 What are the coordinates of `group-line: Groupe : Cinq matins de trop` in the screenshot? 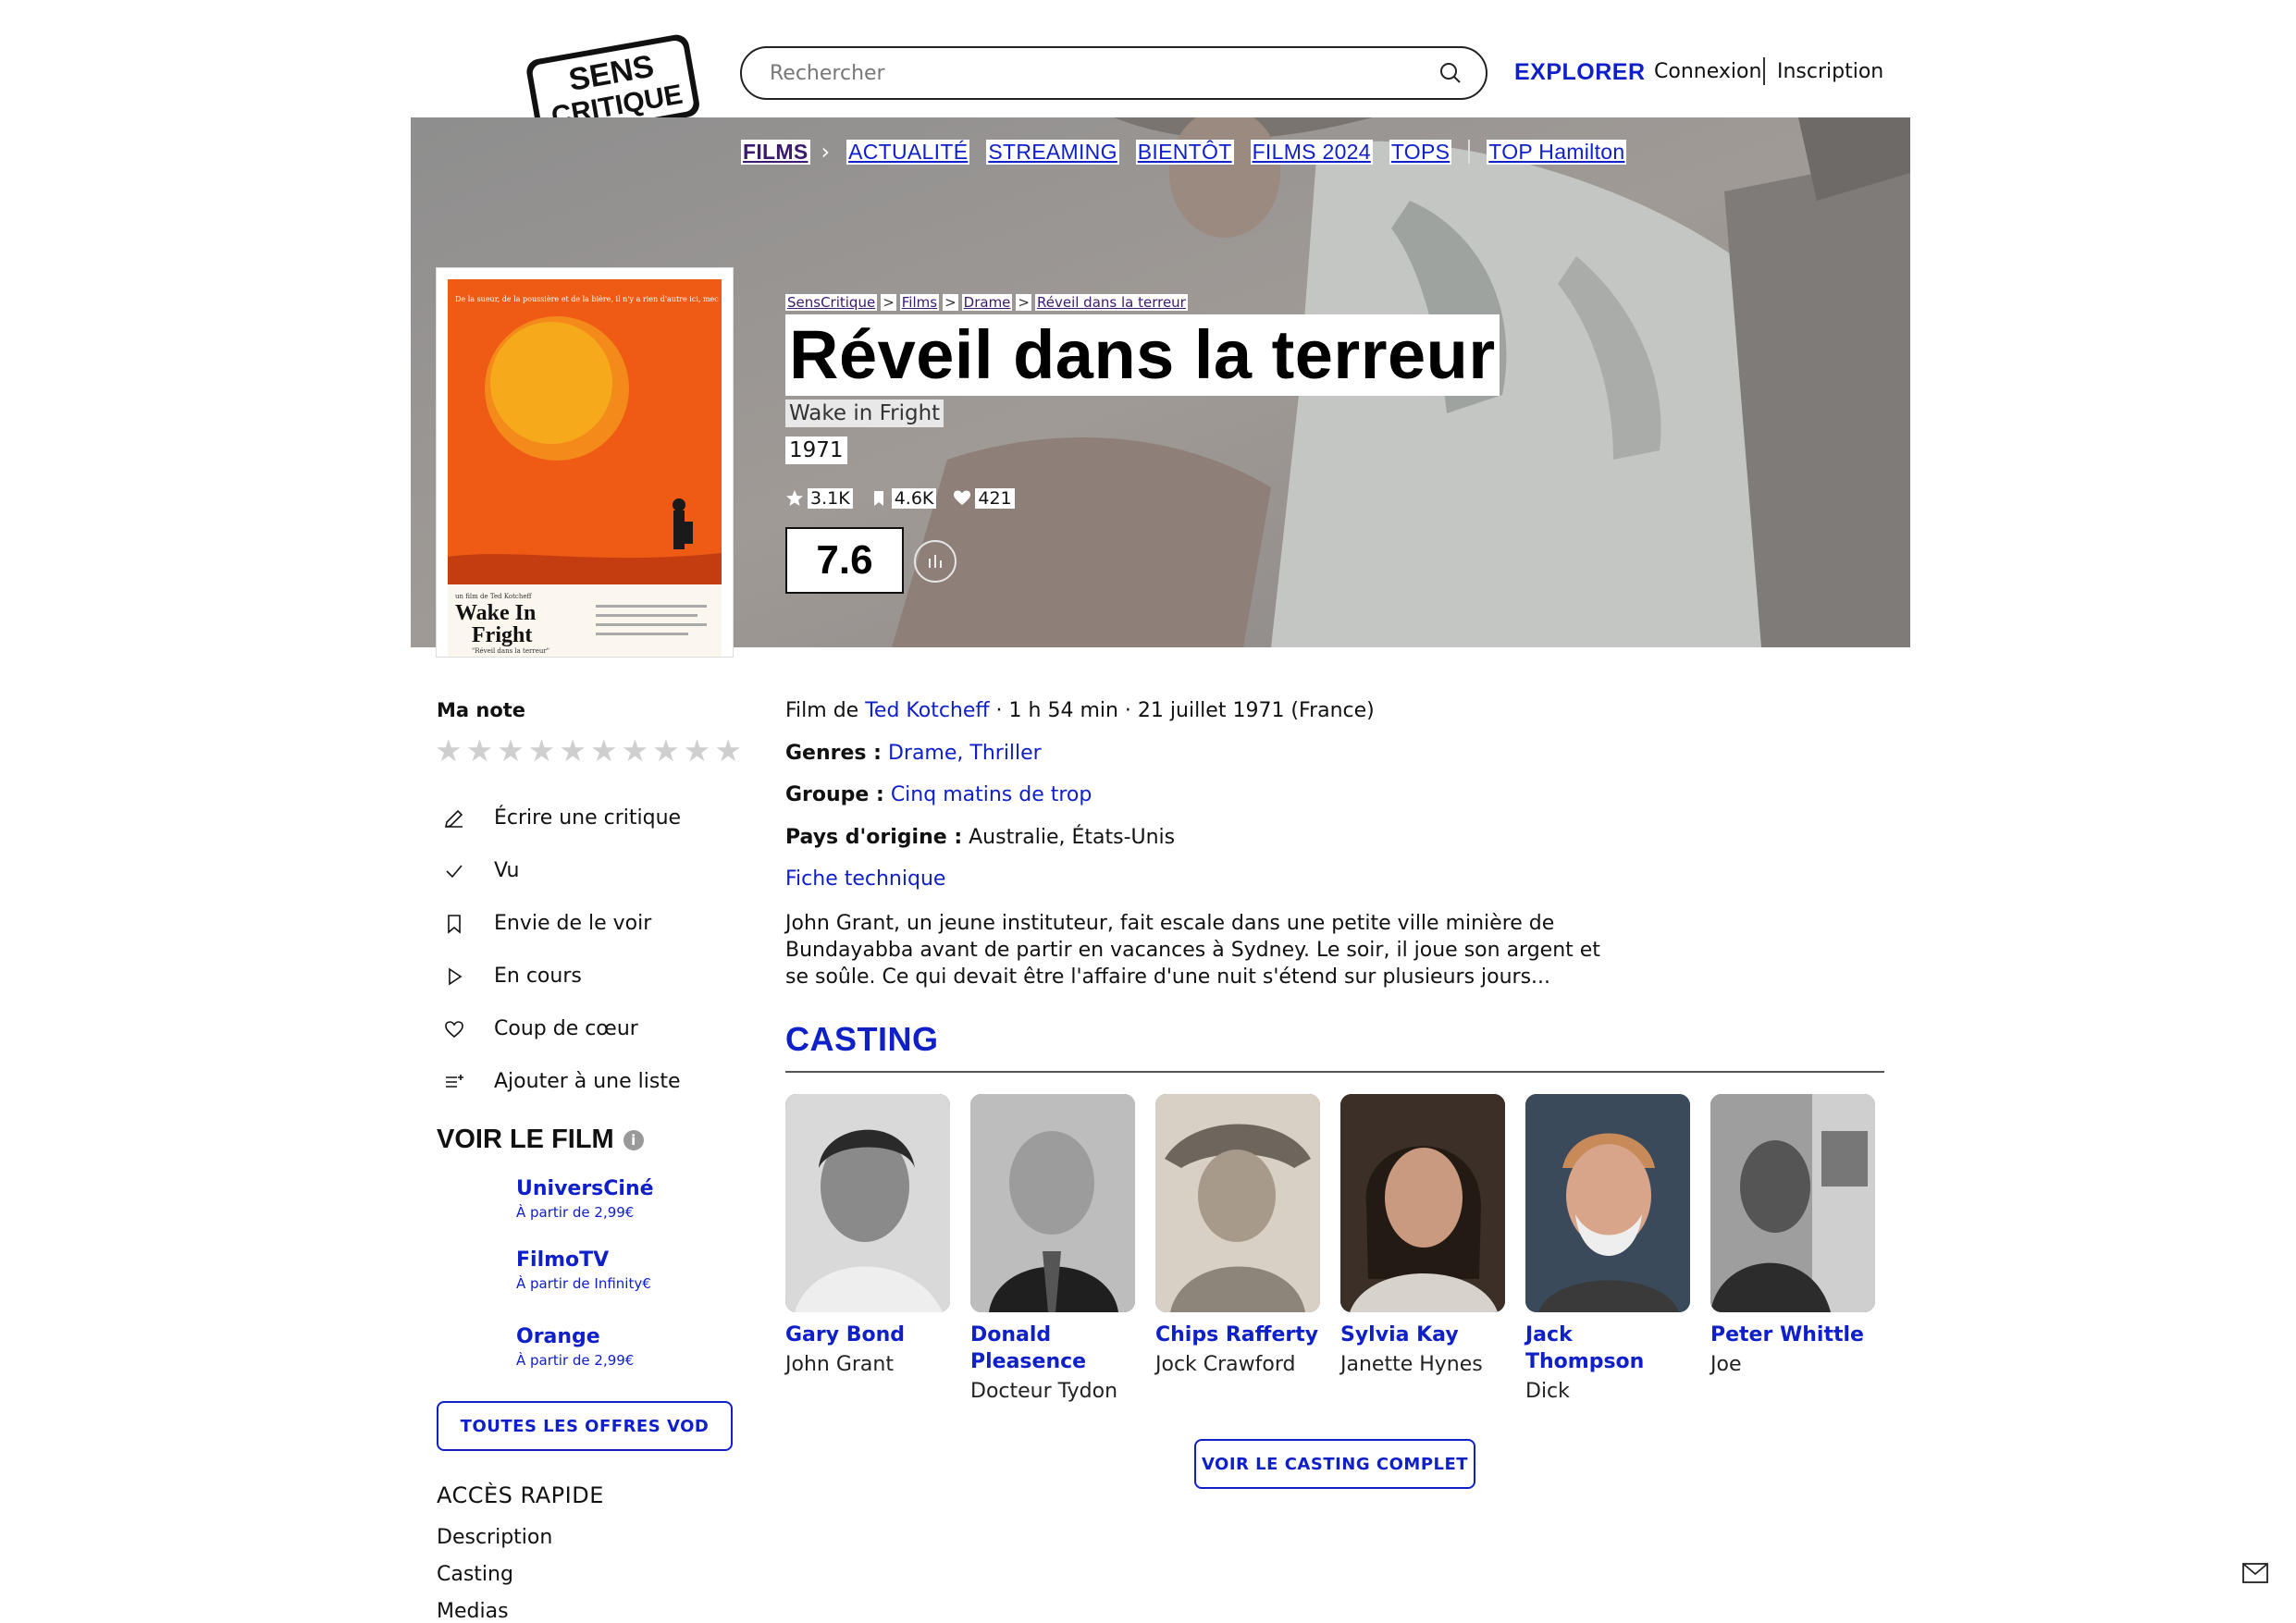 It's located at (938, 794).